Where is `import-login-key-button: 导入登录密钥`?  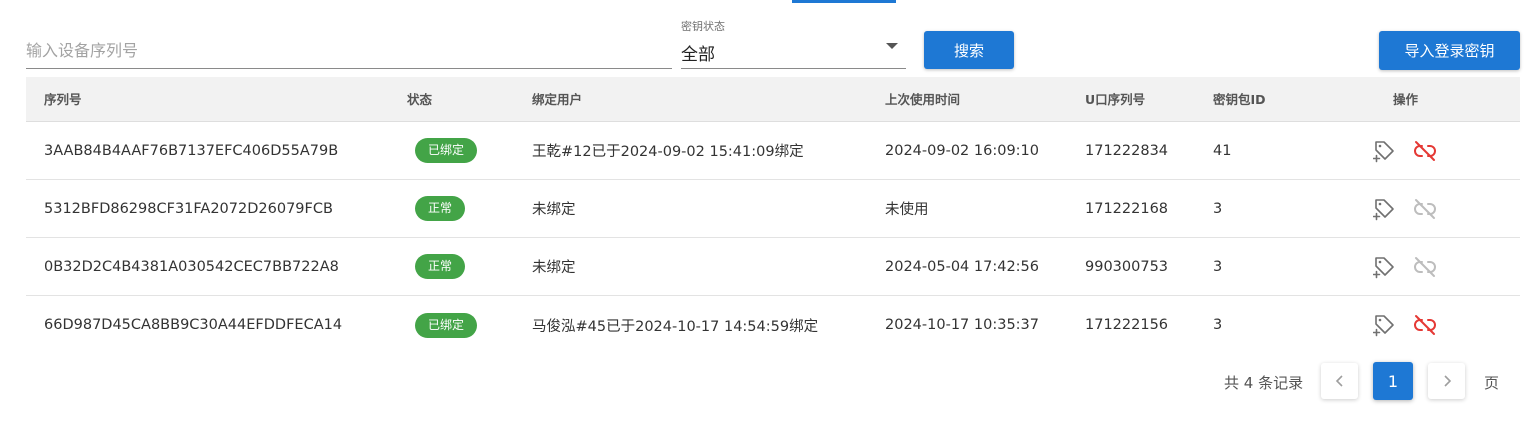
import-login-key-button: 导入登录密钥 is located at coordinates (1449, 50).